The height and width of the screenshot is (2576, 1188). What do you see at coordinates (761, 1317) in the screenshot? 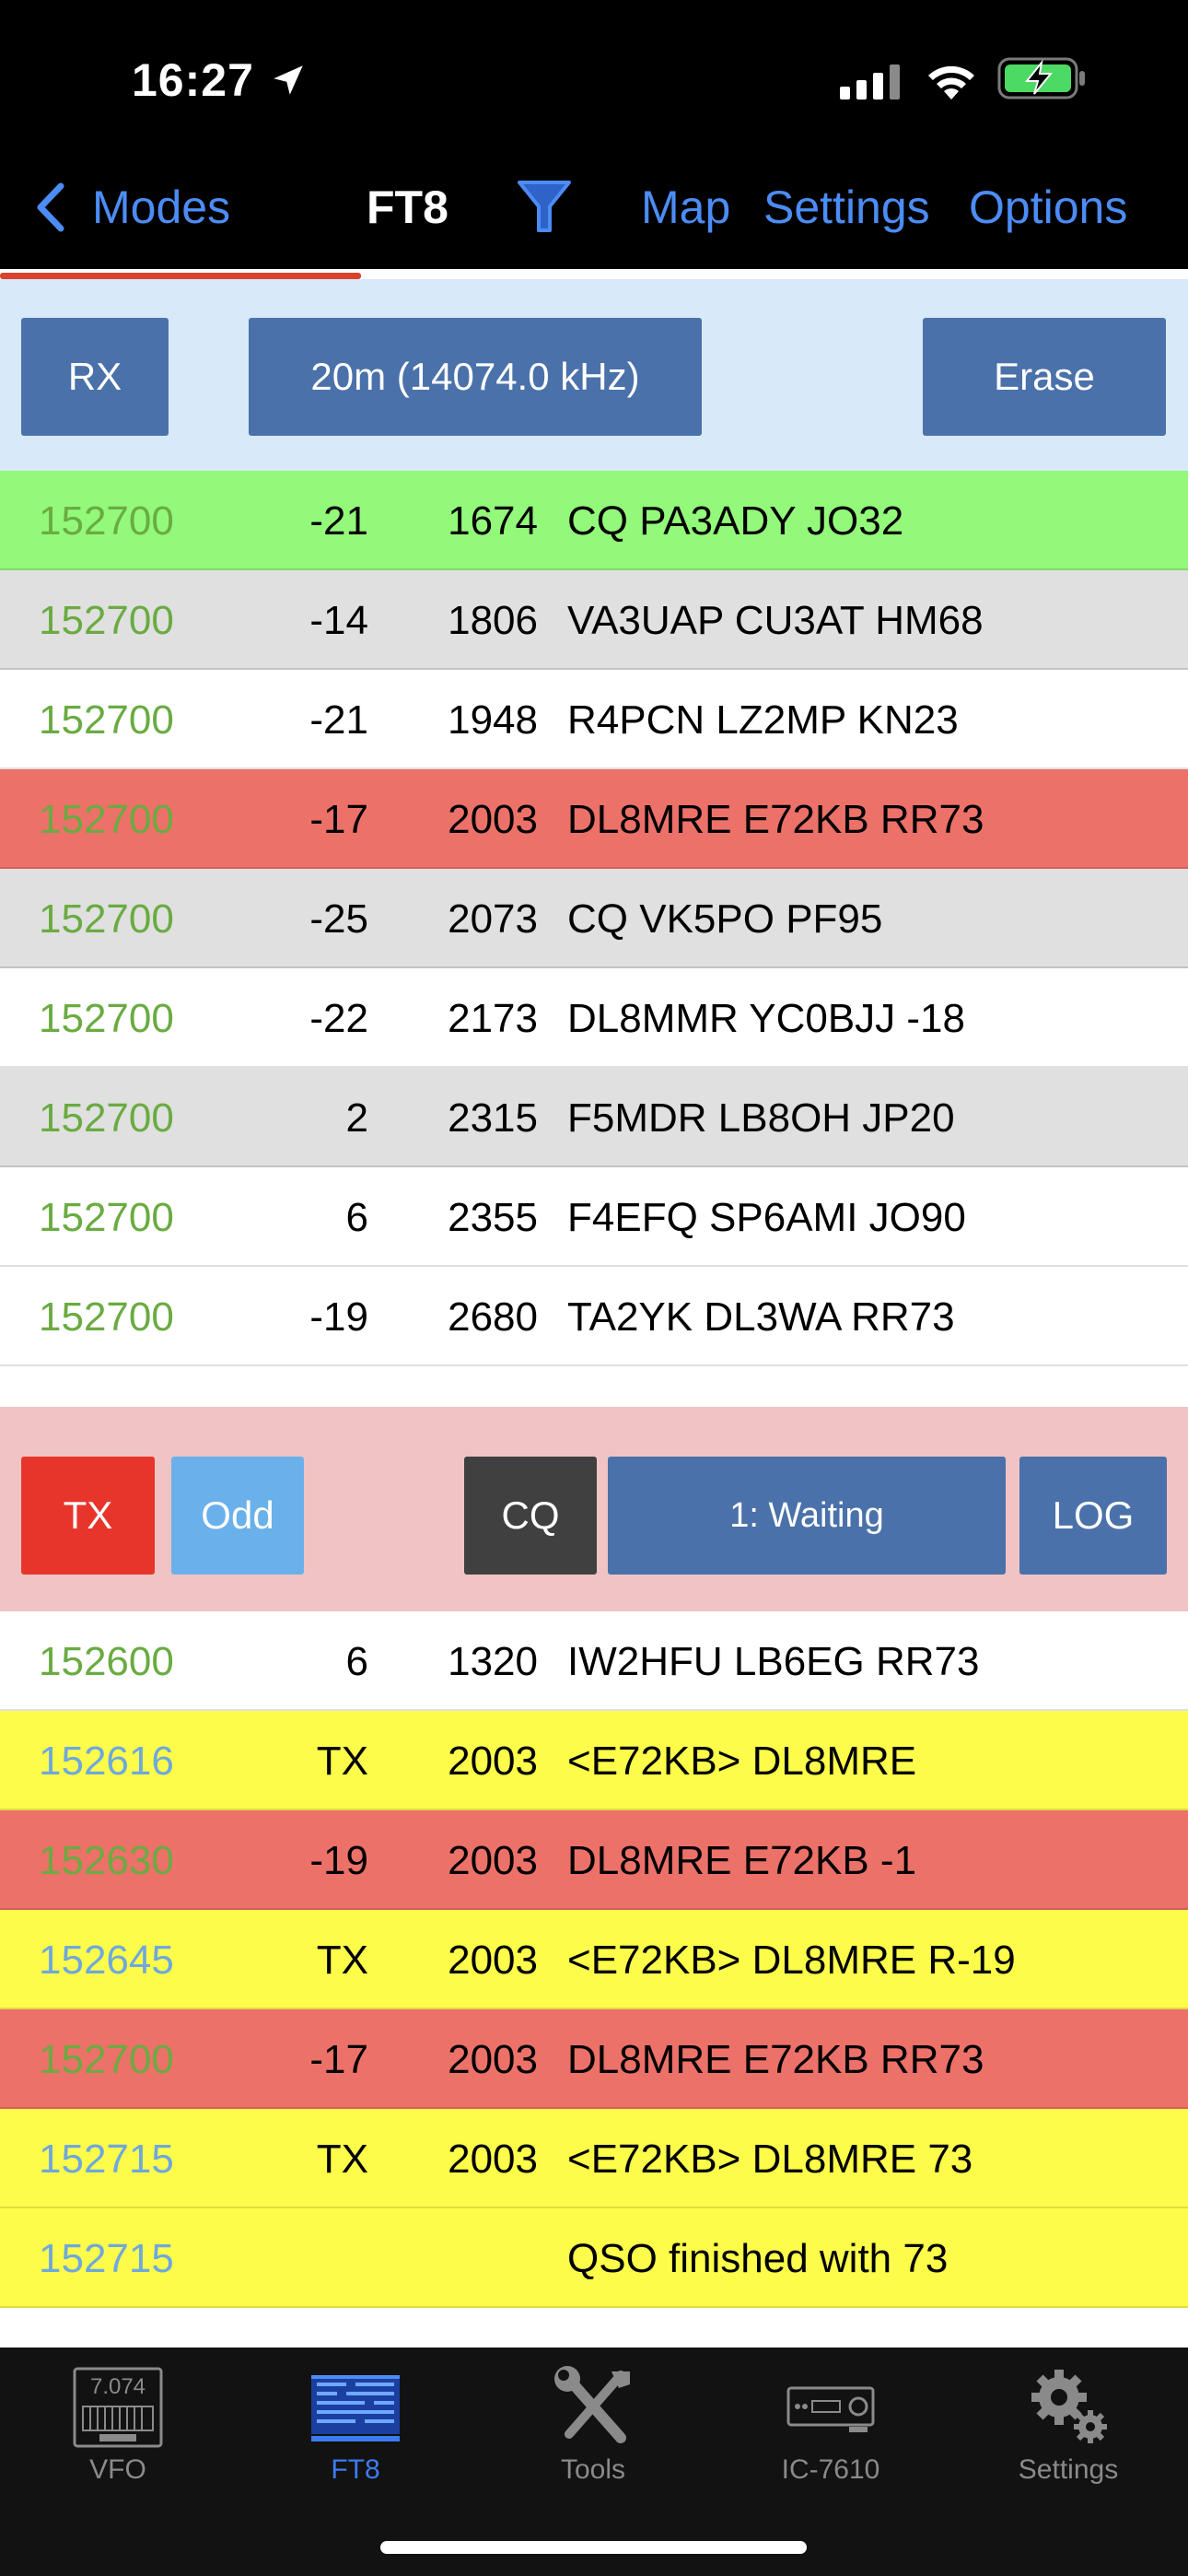
I see `message-cell: TA2YK DL3WA RR73` at bounding box center [761, 1317].